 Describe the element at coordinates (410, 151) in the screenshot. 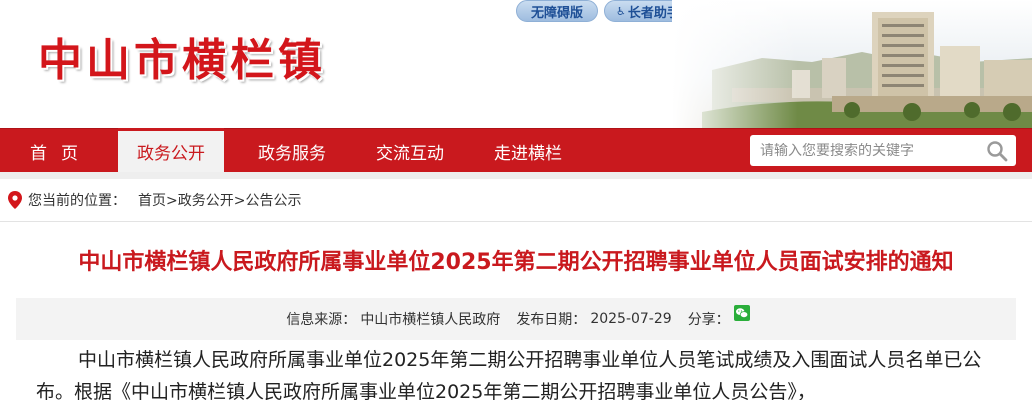

I see `nav-item-interaction: 交流互动` at that location.